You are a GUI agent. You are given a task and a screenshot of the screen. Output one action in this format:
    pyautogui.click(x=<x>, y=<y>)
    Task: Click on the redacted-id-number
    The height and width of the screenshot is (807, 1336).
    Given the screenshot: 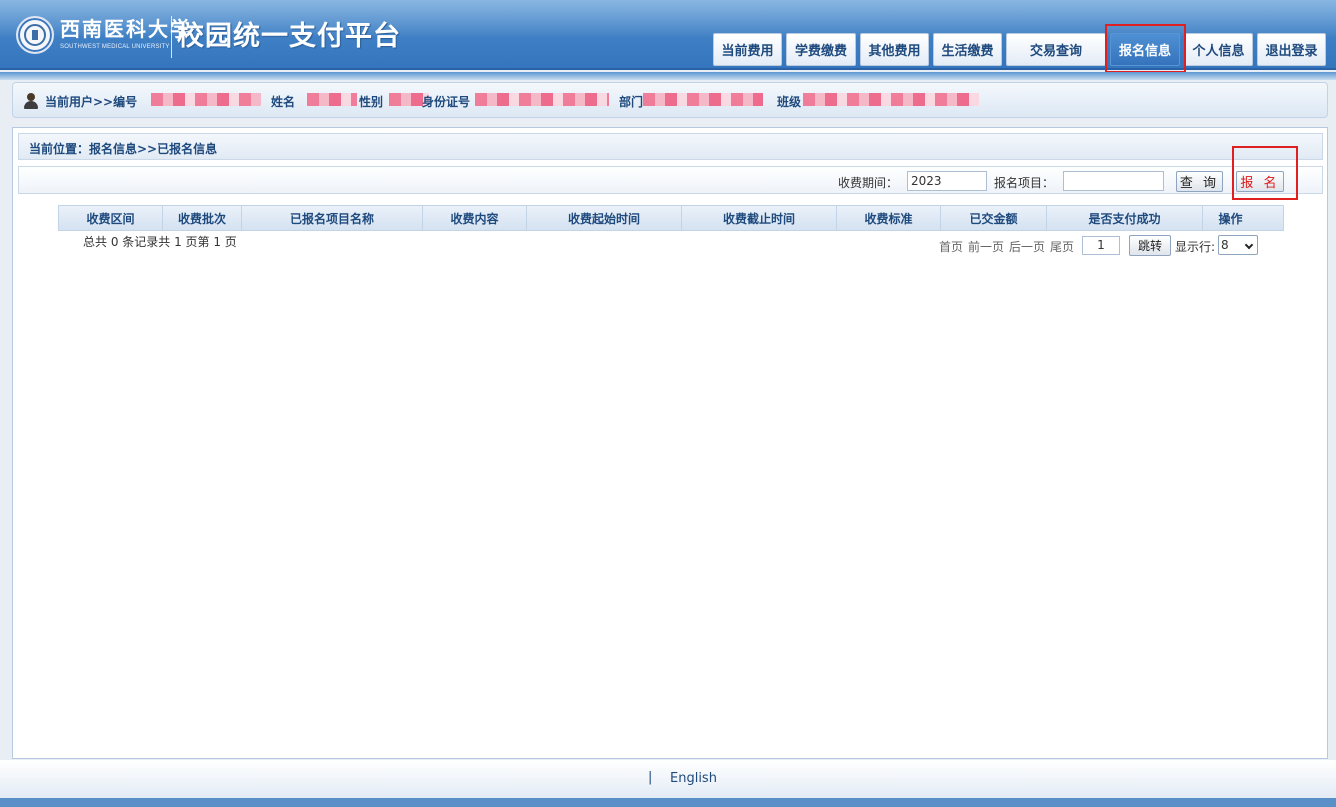 What is the action you would take?
    pyautogui.click(x=542, y=99)
    